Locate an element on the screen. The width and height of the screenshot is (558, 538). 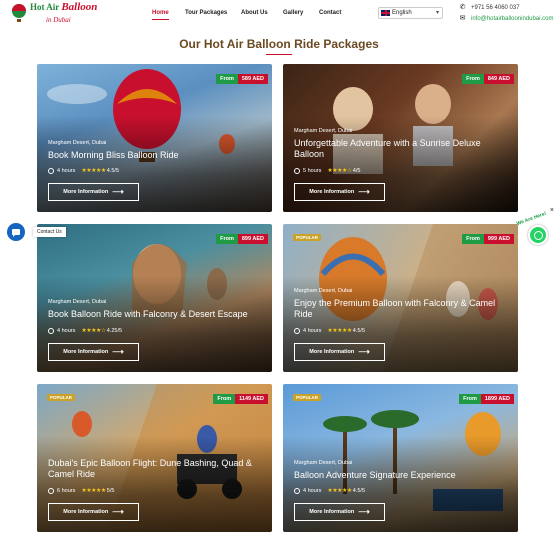
page-title: Our Hot Air Balloon Ride Packages is located at coordinates (279, 44).